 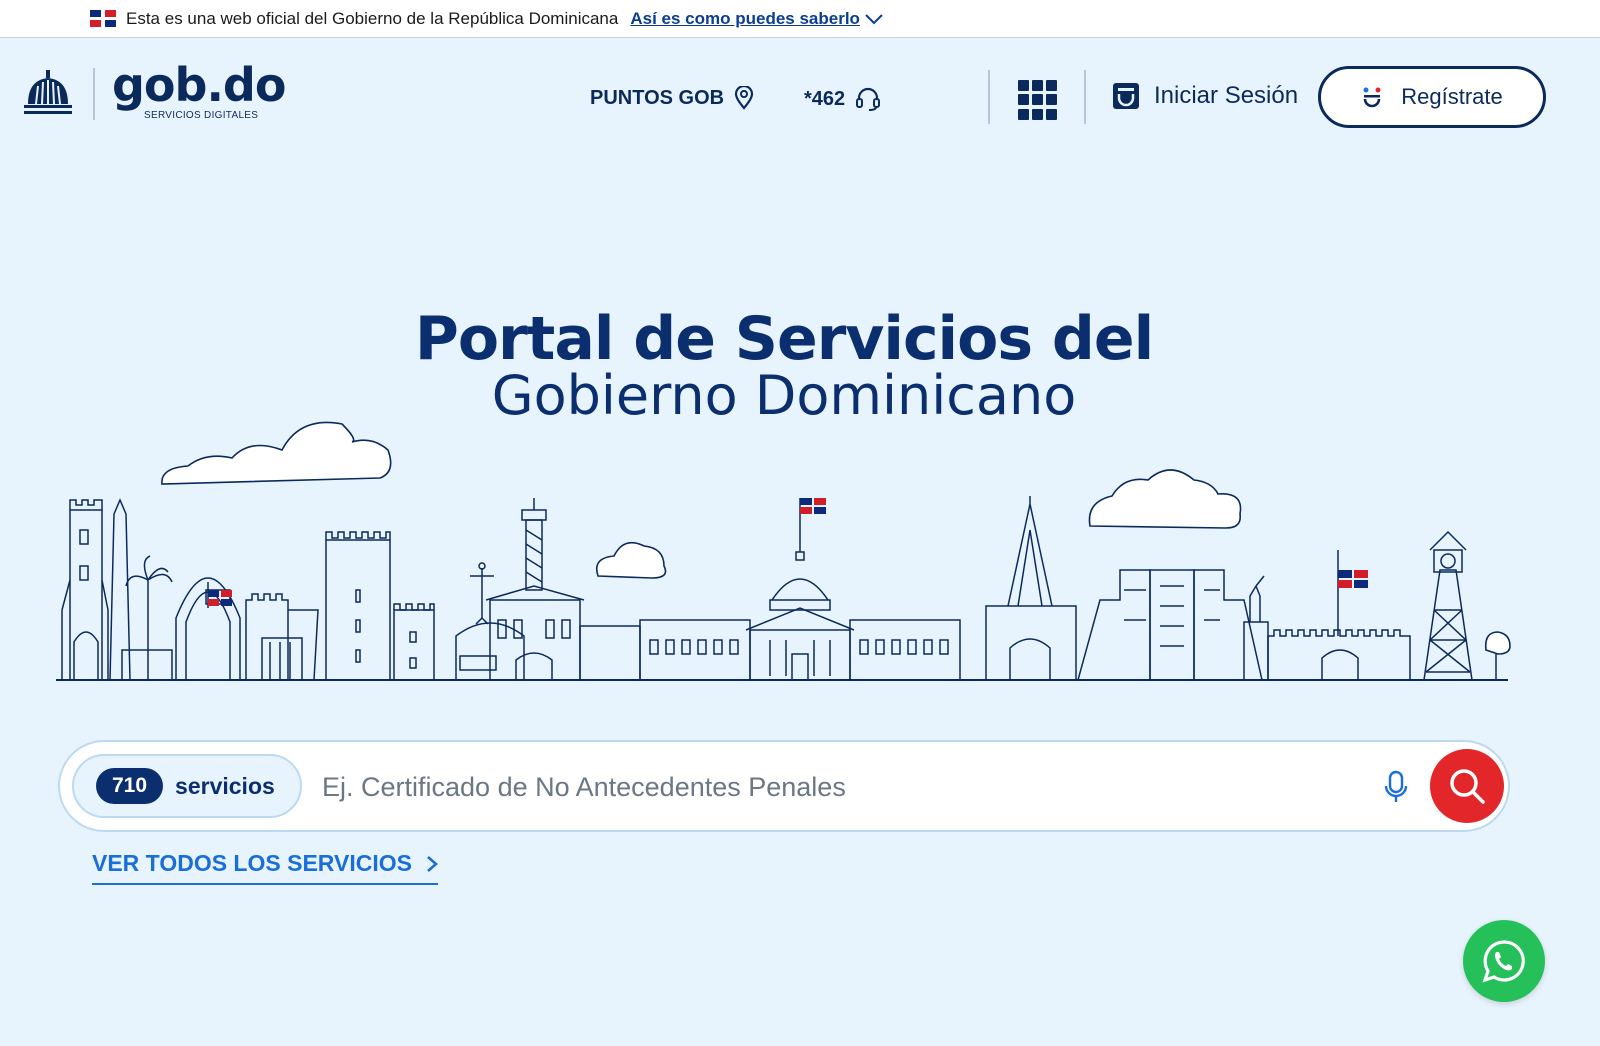 I want to click on whatsapp-chat-button, so click(x=1504, y=961).